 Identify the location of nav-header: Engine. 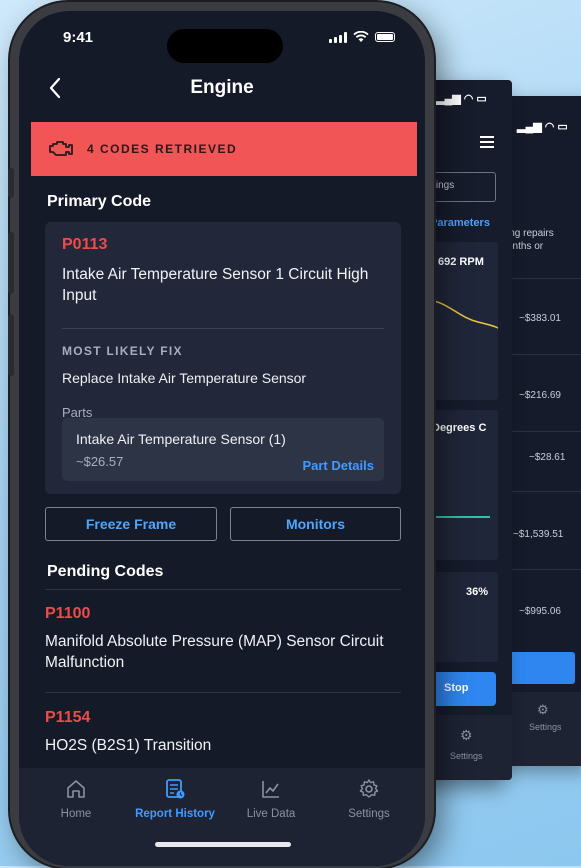
(222, 88).